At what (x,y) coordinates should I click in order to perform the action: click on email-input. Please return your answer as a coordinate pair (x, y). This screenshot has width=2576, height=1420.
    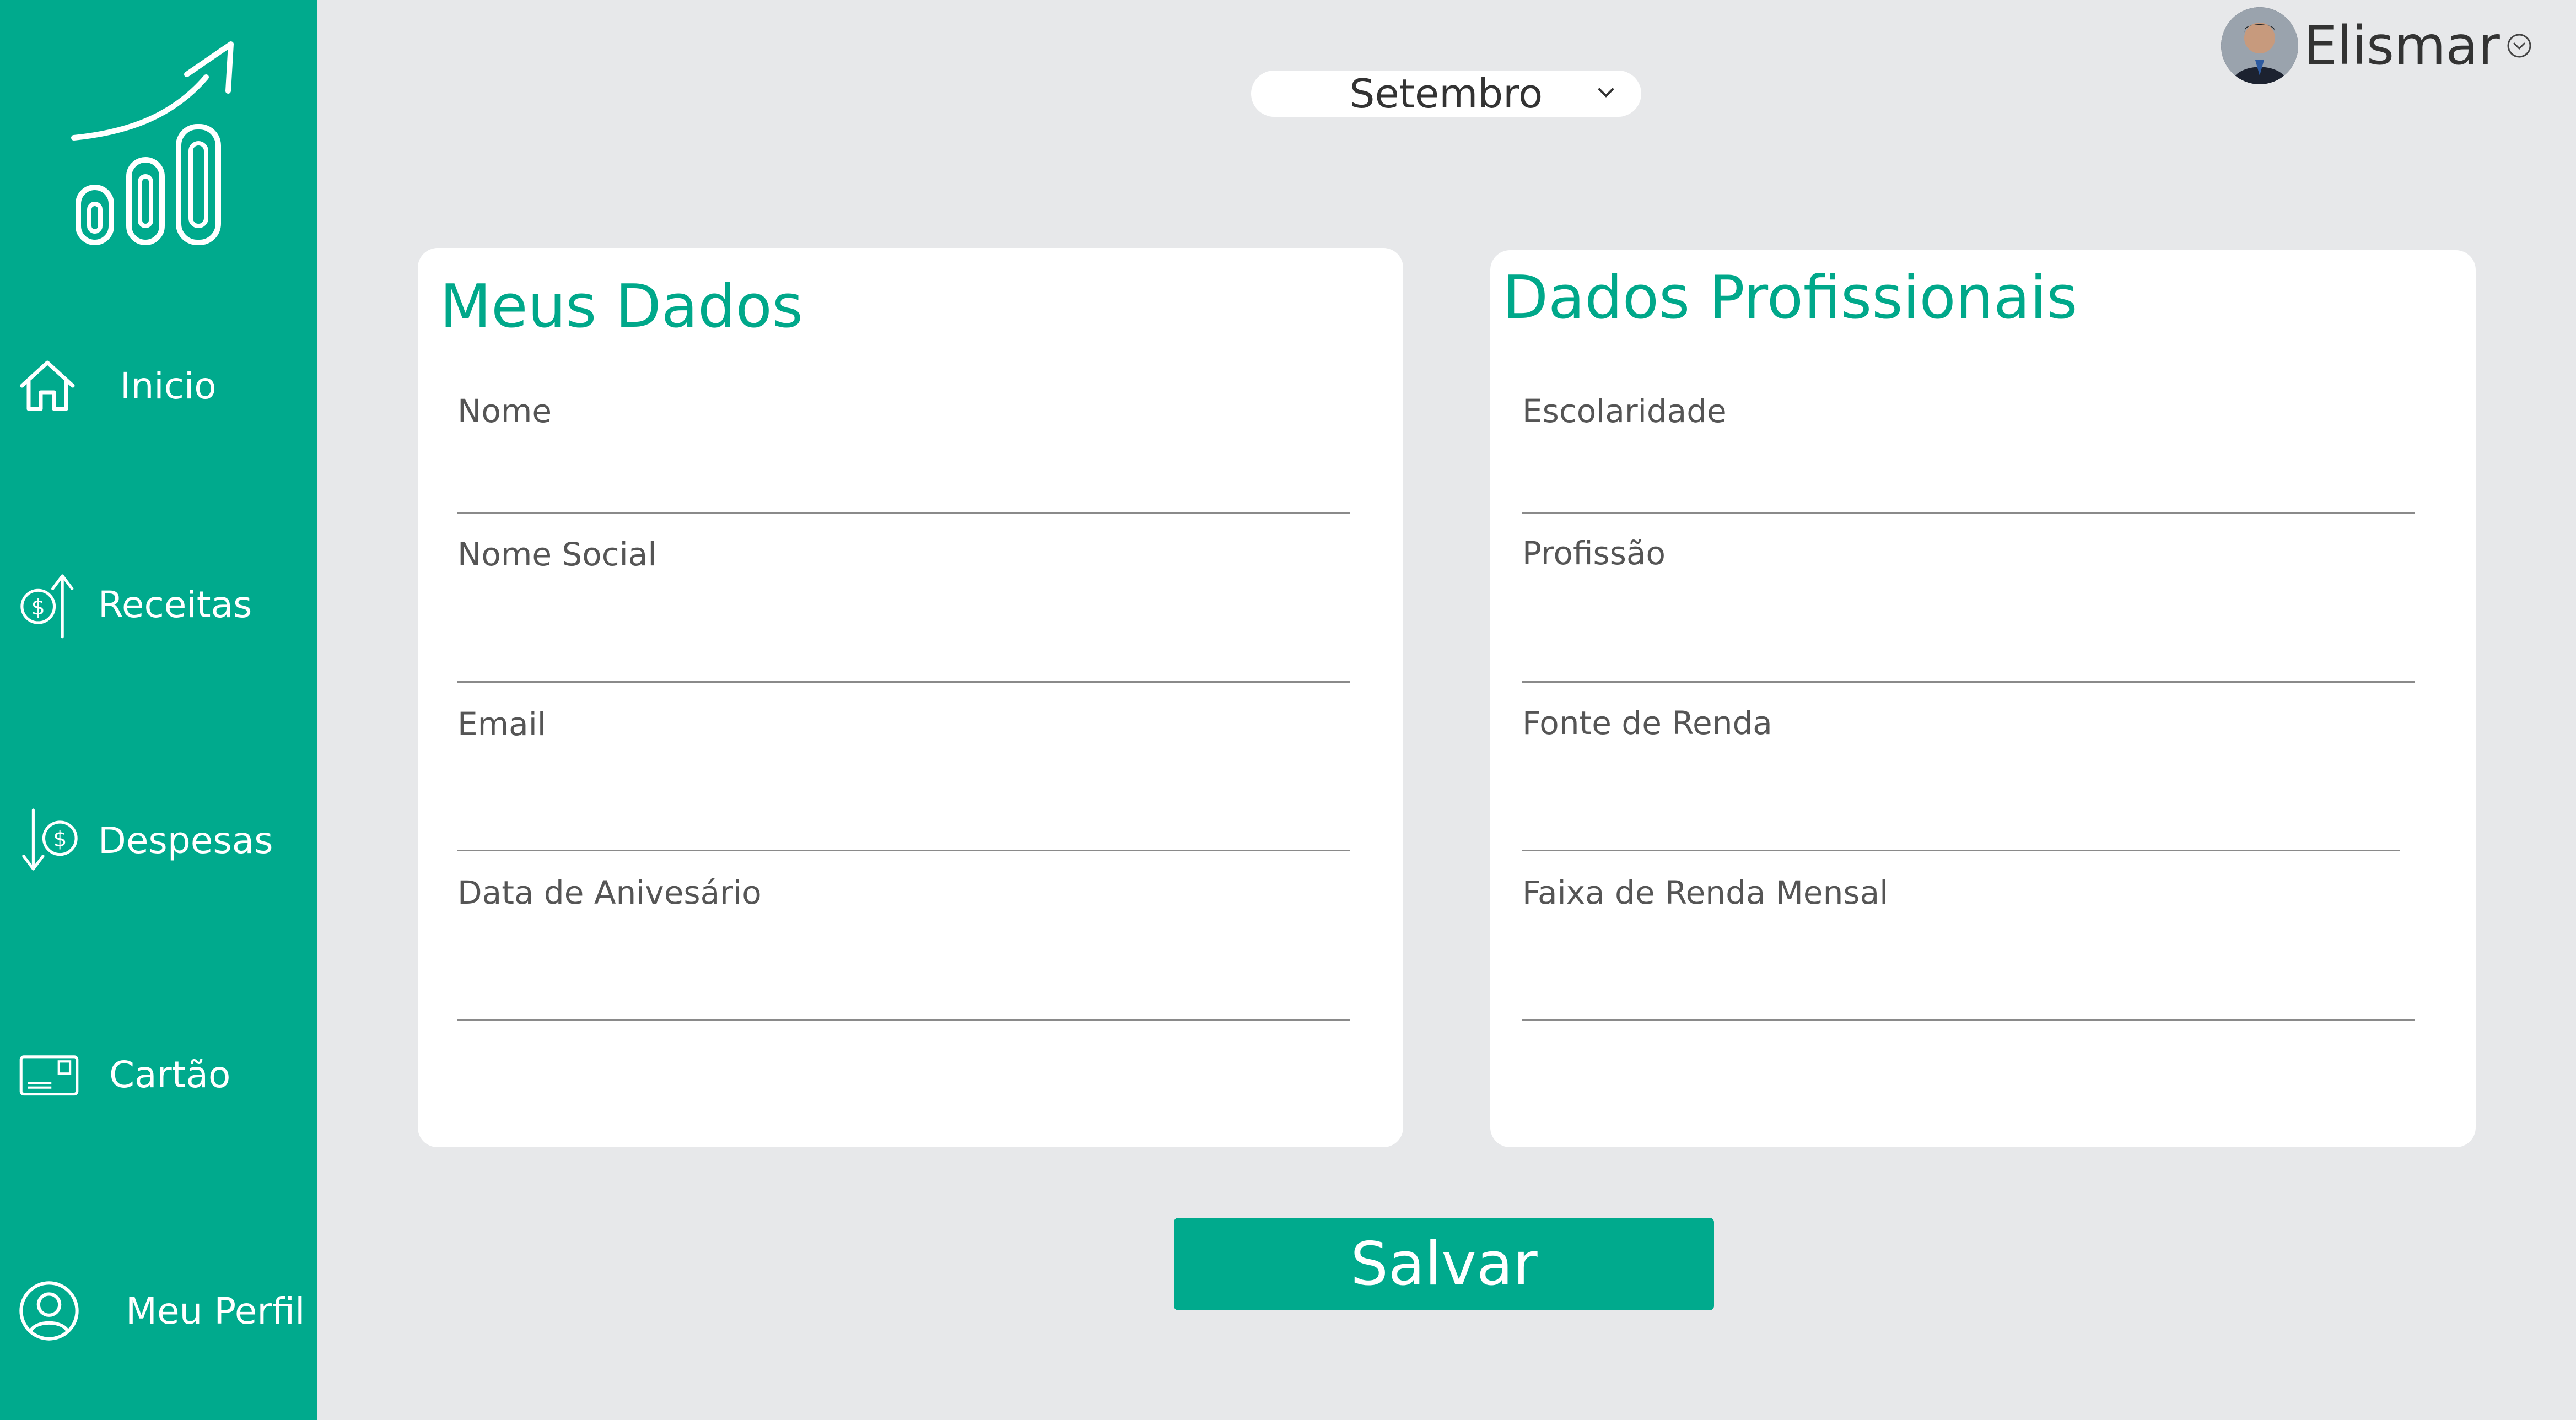
    Looking at the image, I should click on (903, 850).